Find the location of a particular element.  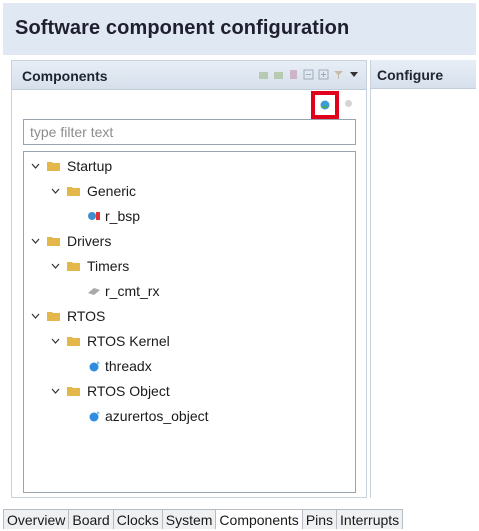

tree-node-drivers: Drivers is located at coordinates (70, 241).